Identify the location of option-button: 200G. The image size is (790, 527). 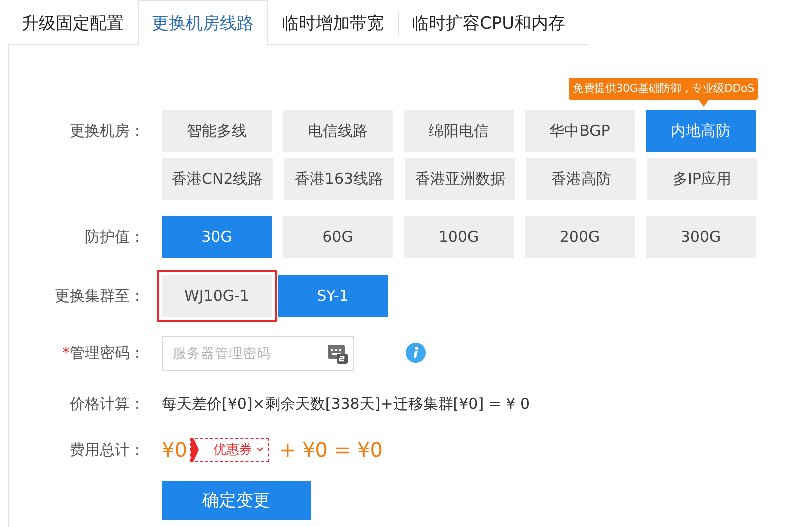
(580, 237).